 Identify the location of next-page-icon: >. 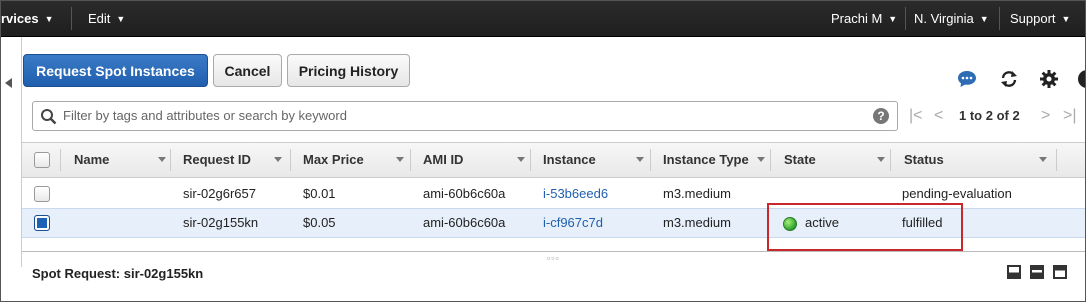
(1045, 116).